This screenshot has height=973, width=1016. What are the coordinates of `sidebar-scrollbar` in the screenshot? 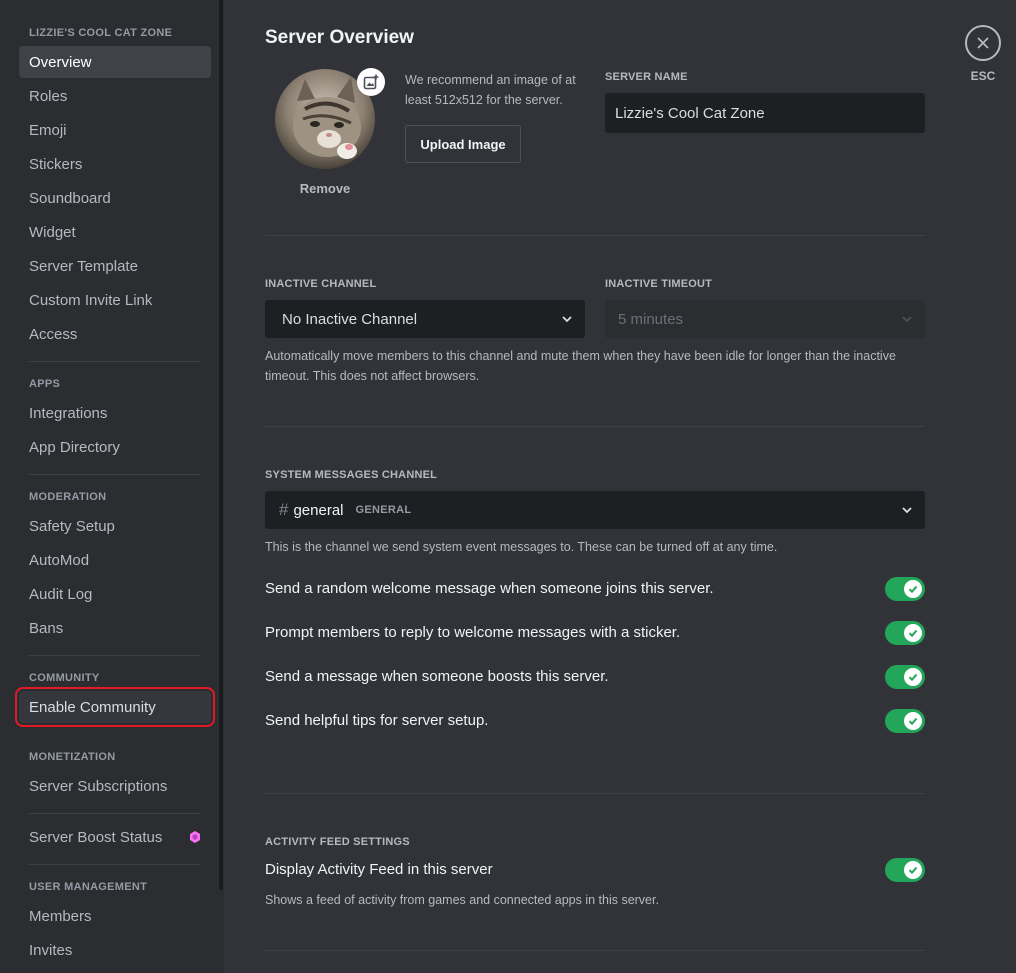 It's located at (221, 445).